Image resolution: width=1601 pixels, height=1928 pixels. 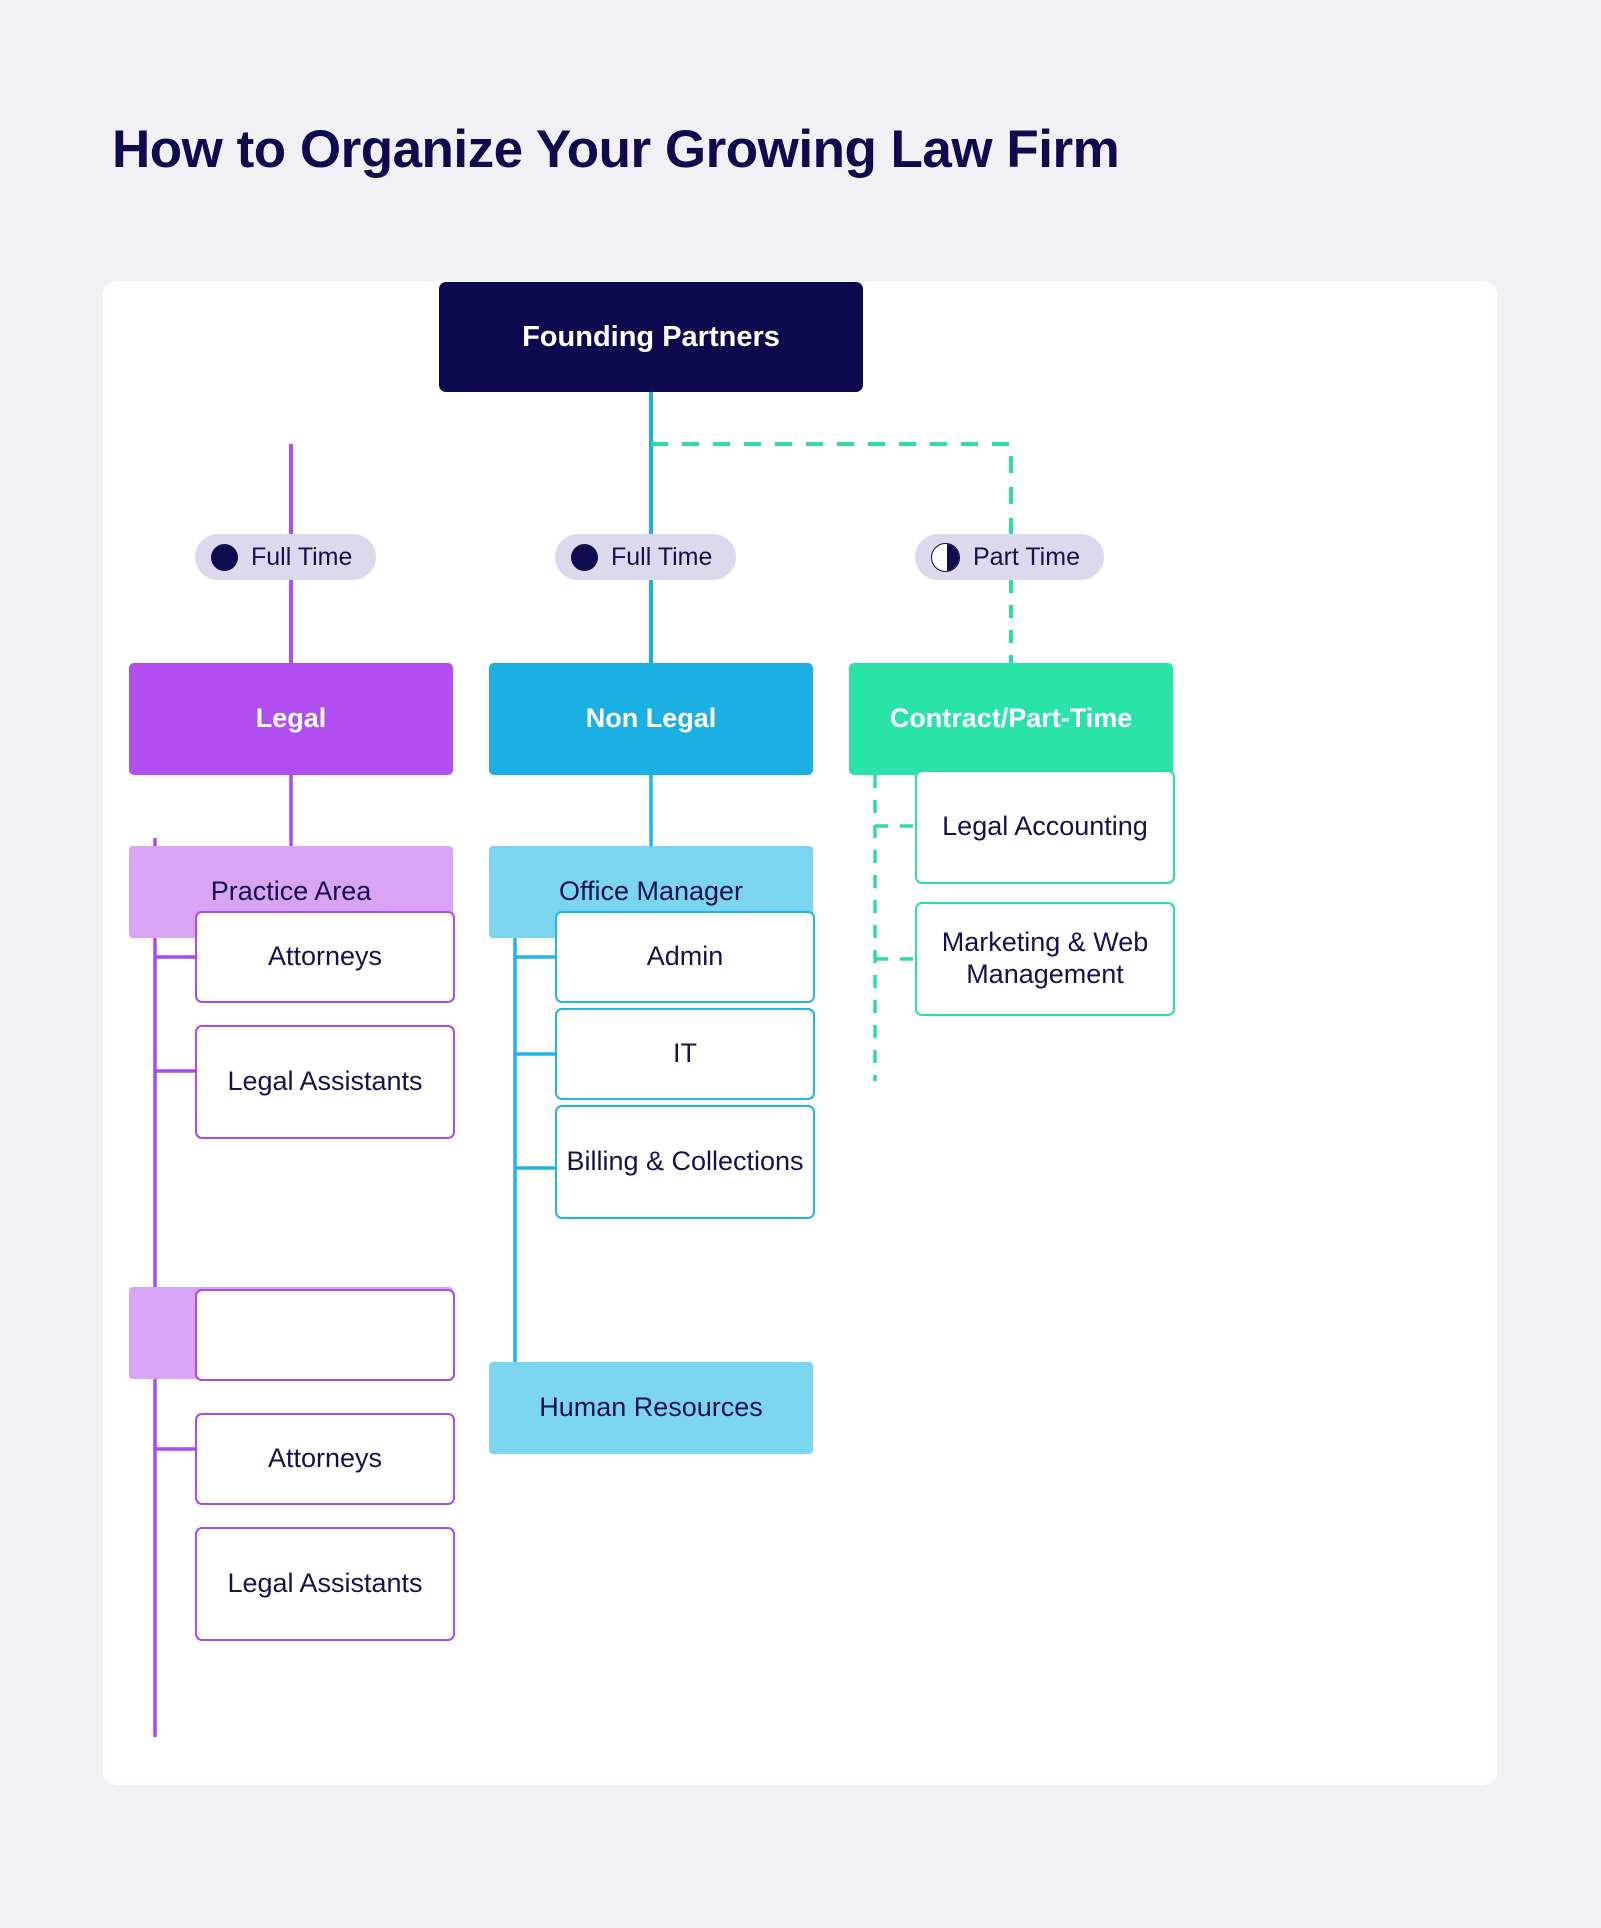 I want to click on node-admin: Admin, so click(x=685, y=957).